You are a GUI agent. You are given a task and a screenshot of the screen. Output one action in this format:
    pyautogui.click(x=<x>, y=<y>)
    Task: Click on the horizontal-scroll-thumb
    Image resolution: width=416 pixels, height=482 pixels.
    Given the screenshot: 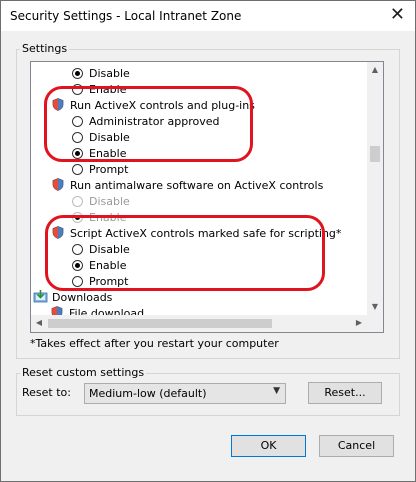 What is the action you would take?
    pyautogui.click(x=160, y=323)
    